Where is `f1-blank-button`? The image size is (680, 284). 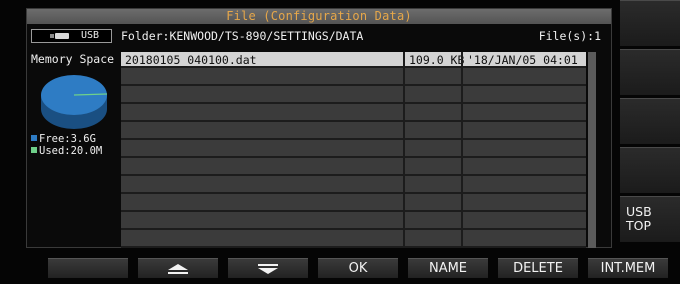
f1-blank-button is located at coordinates (88, 268).